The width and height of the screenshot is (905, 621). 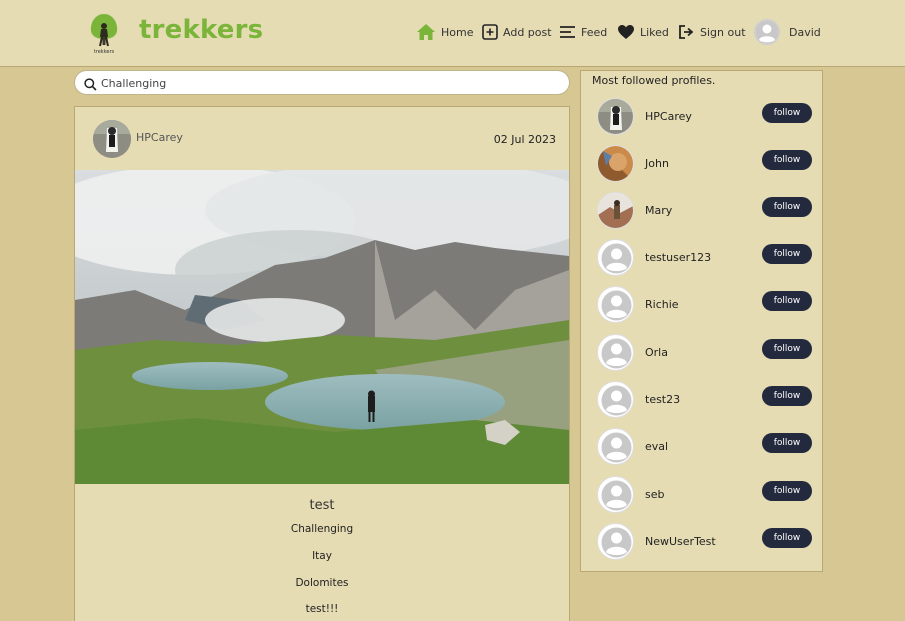 What do you see at coordinates (654, 32) in the screenshot?
I see `nav-liked-label: Liked` at bounding box center [654, 32].